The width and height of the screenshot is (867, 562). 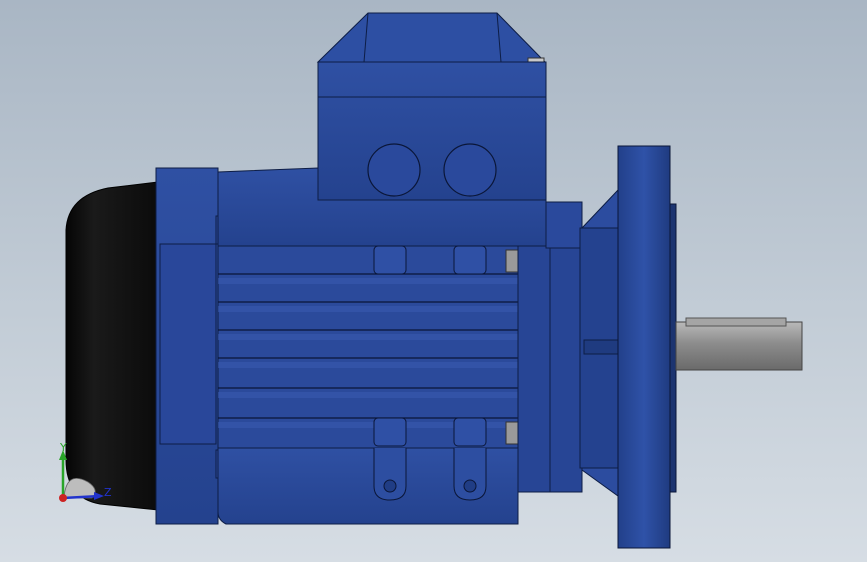 What do you see at coordinates (739, 346) in the screenshot?
I see `output-shaft` at bounding box center [739, 346].